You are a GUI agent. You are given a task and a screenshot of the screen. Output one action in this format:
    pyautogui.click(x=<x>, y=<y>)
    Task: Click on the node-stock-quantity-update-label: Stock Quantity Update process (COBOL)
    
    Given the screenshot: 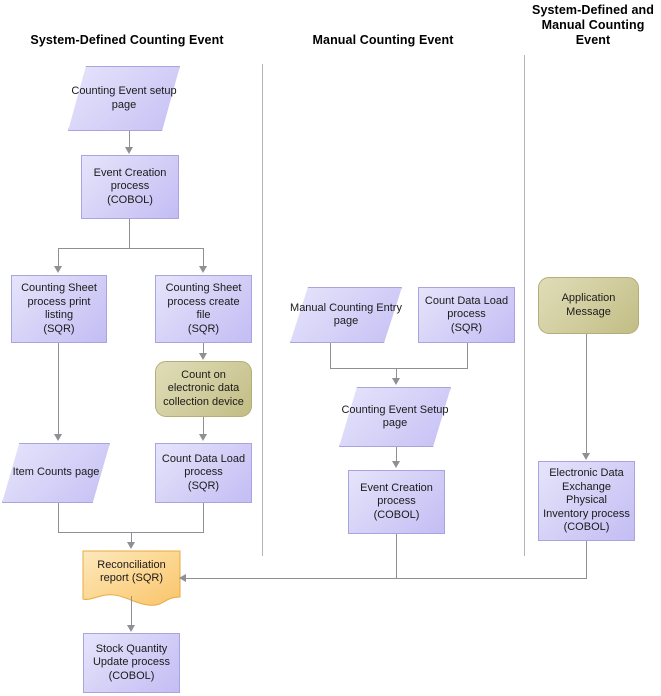 What is the action you would take?
    pyautogui.click(x=131, y=663)
    